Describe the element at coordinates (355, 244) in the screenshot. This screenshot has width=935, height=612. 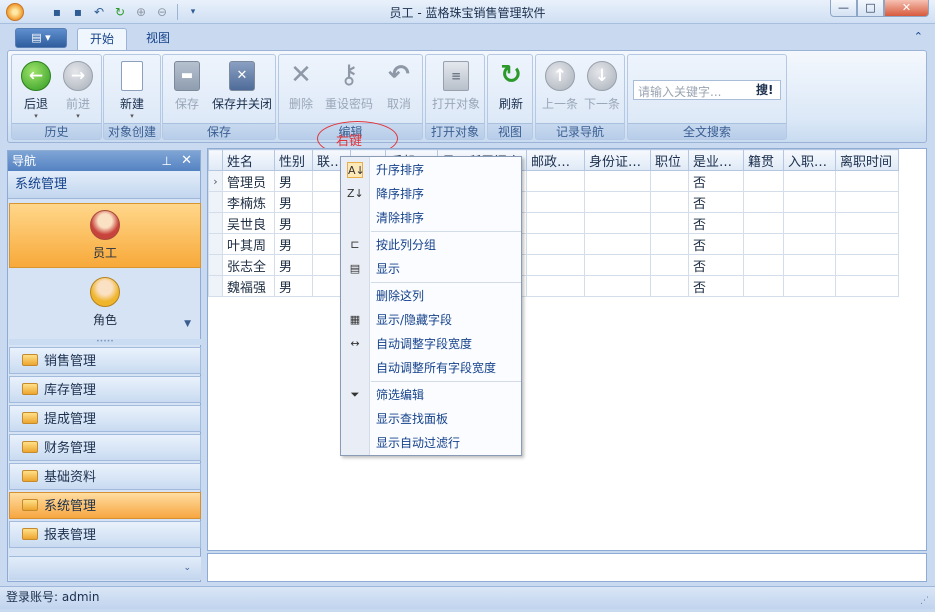
I see `group-by-icon: ⊏` at that location.